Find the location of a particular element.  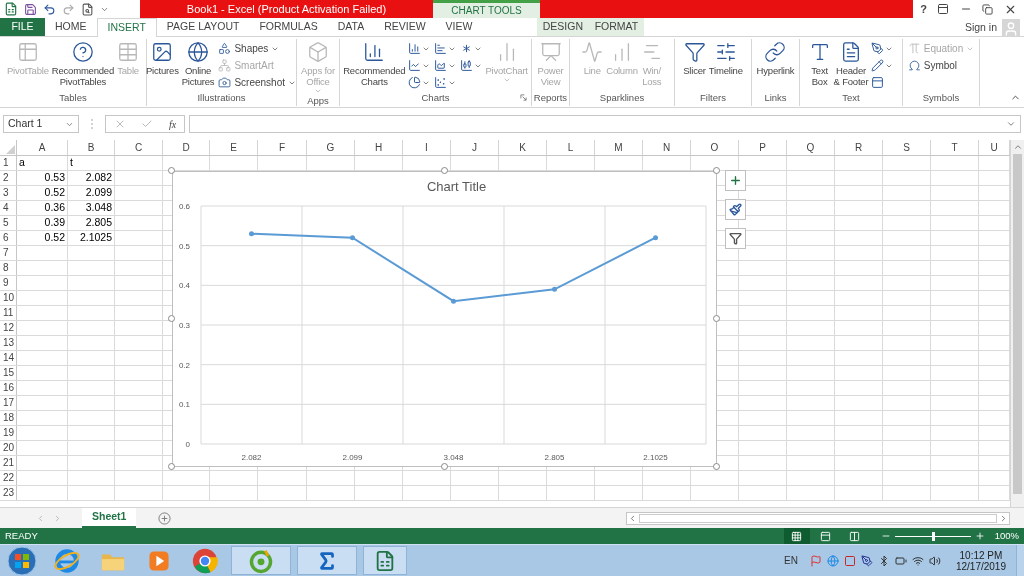

volume-icon is located at coordinates (934, 560).